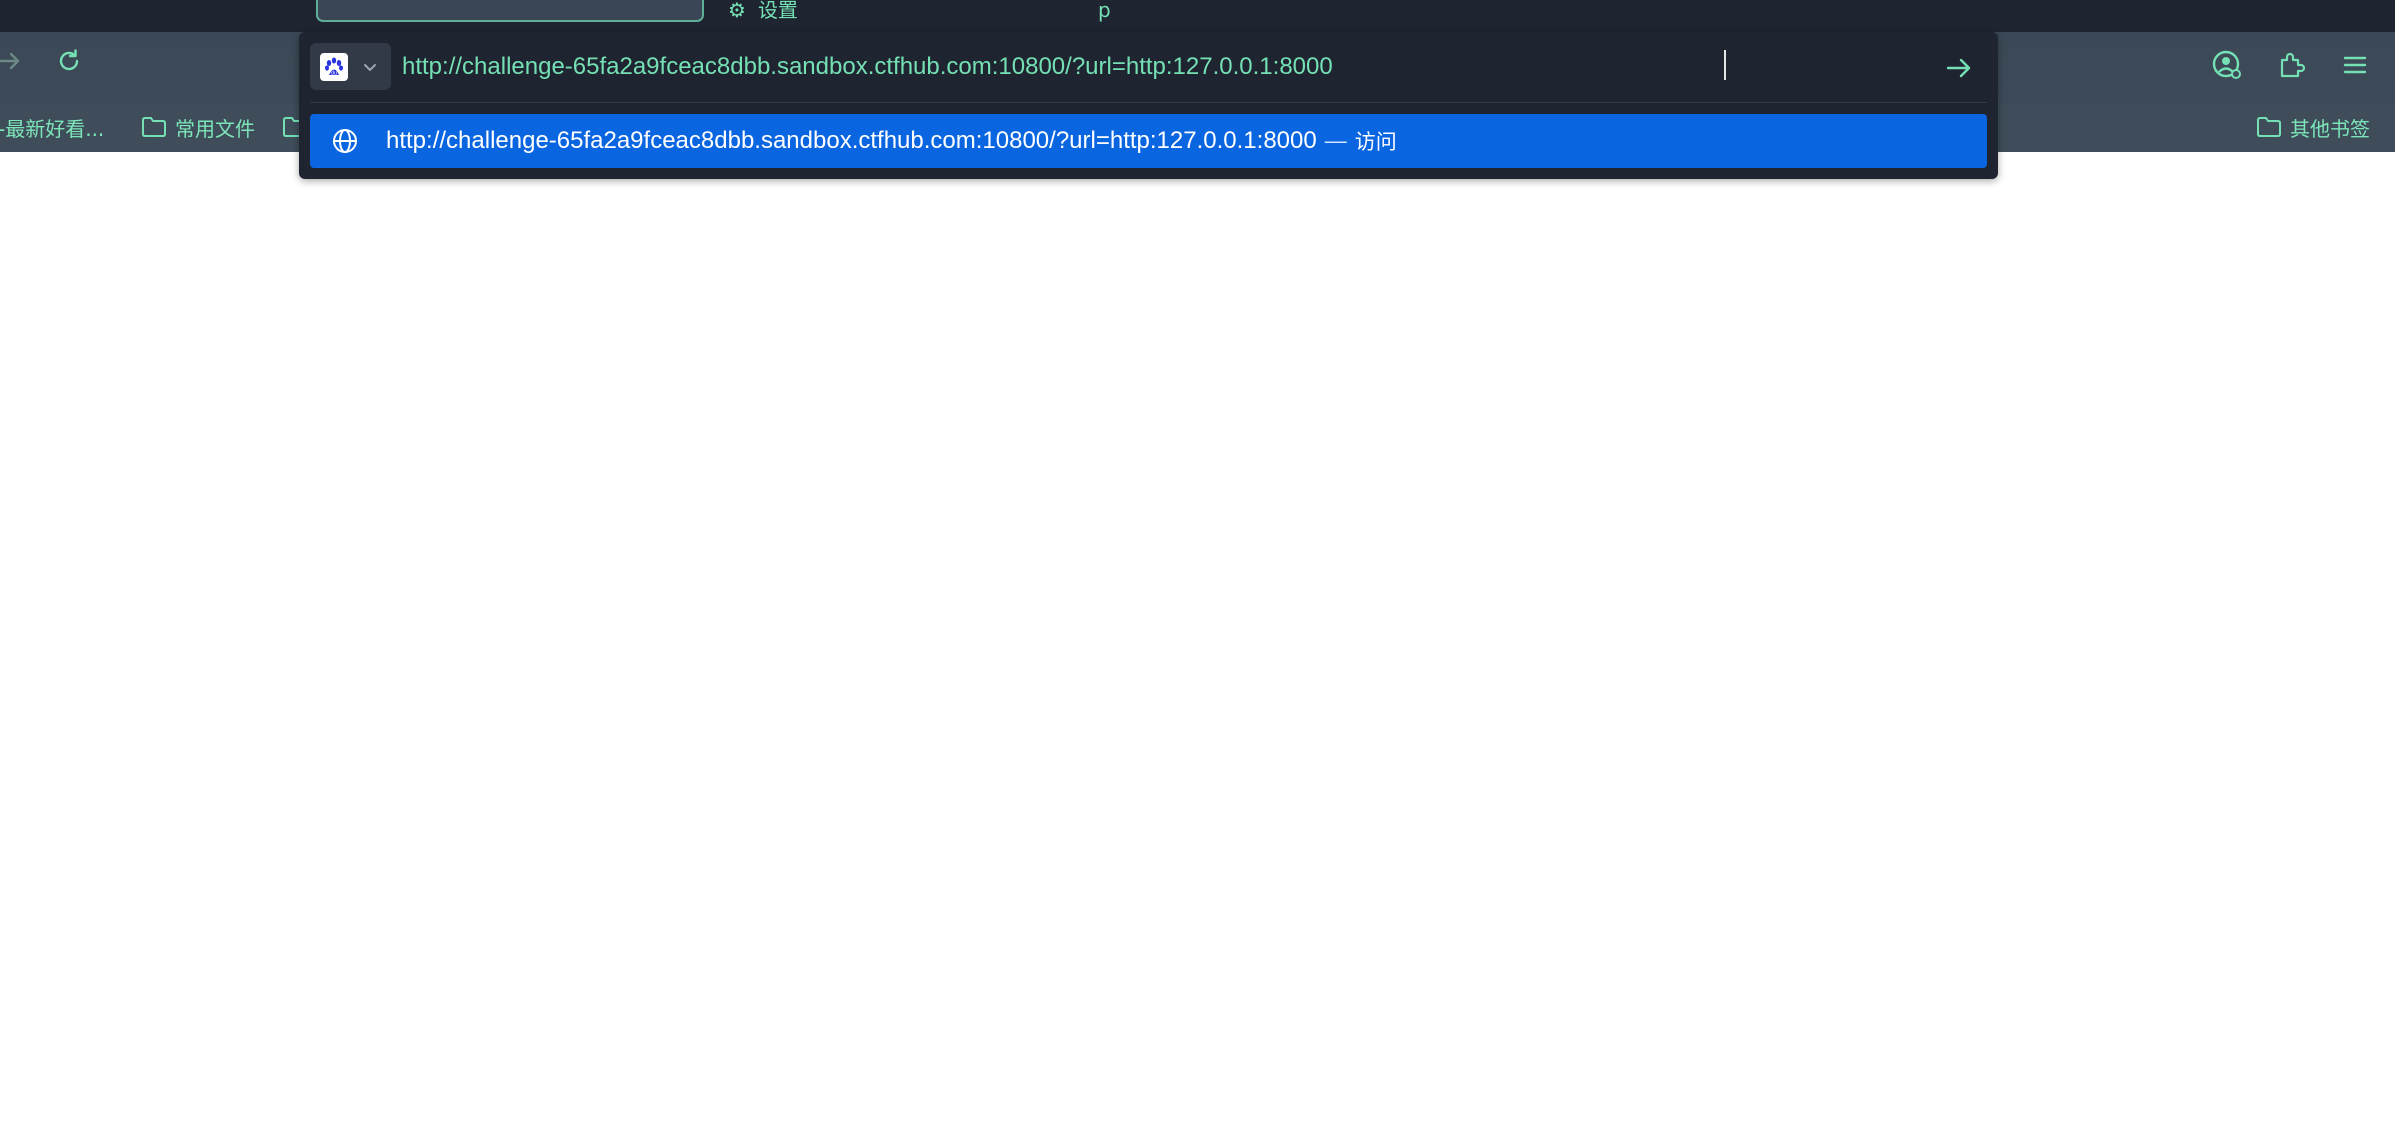 This screenshot has height=1137, width=2395. What do you see at coordinates (510, 11) in the screenshot?
I see `active-tab` at bounding box center [510, 11].